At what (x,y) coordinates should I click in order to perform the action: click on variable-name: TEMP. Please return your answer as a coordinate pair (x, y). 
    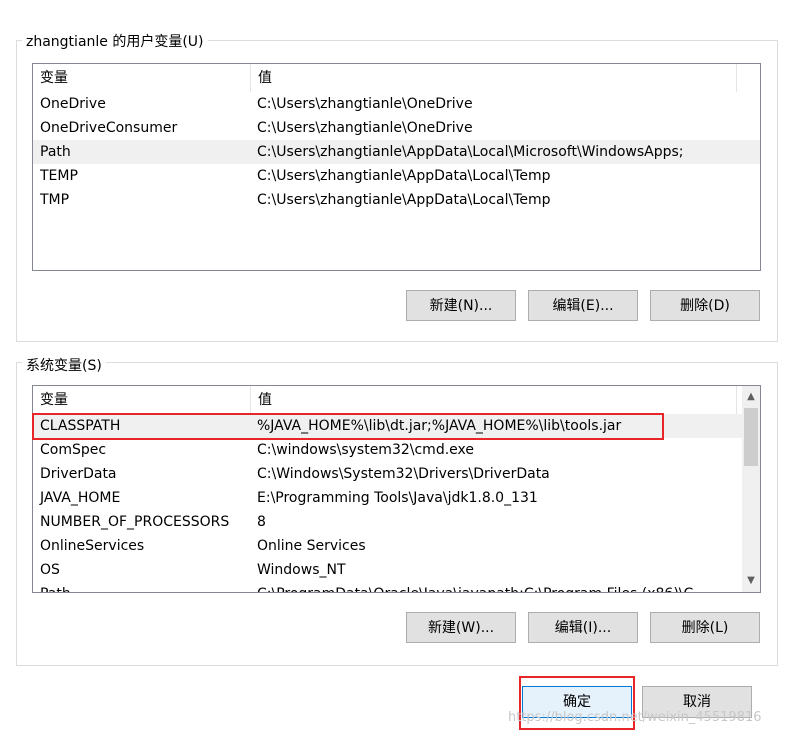
    Looking at the image, I should click on (59, 176).